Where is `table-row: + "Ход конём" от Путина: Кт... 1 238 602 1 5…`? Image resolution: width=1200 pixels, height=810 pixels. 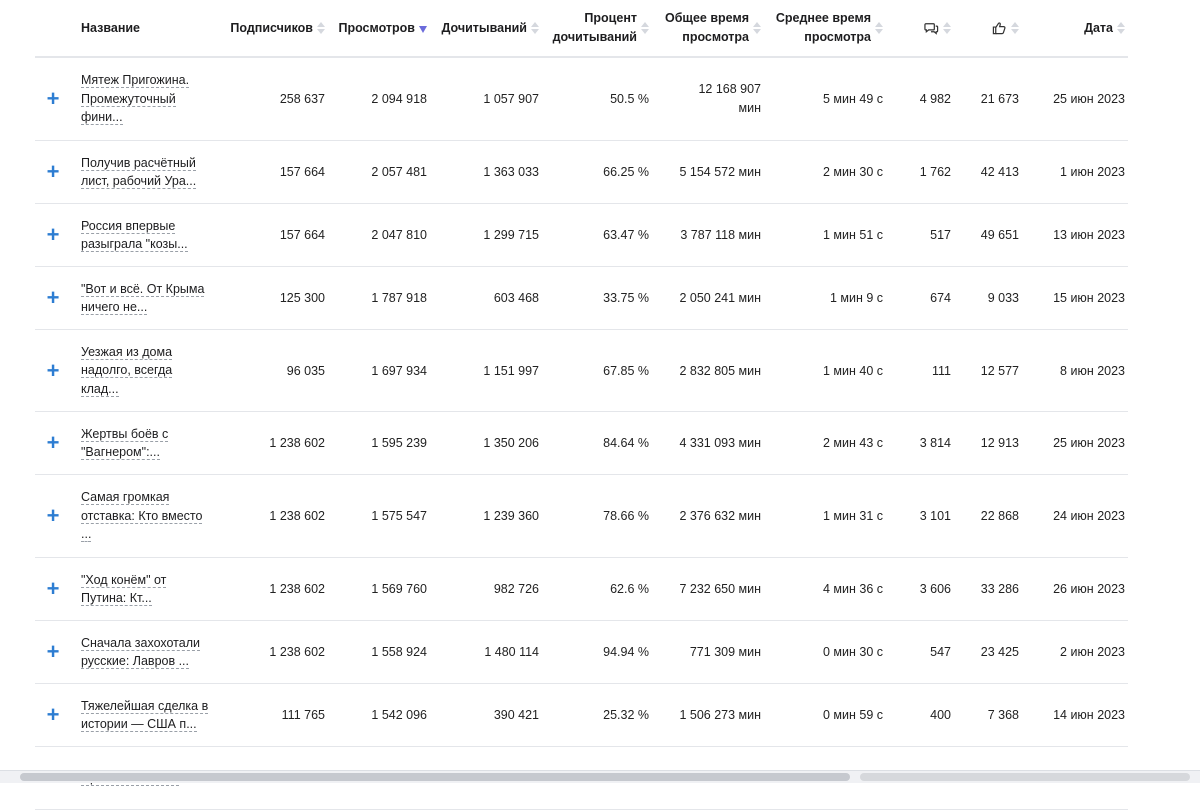
table-row: + "Ход конём" от Путина: Кт... 1 238 602 1 5… is located at coordinates (581, 589).